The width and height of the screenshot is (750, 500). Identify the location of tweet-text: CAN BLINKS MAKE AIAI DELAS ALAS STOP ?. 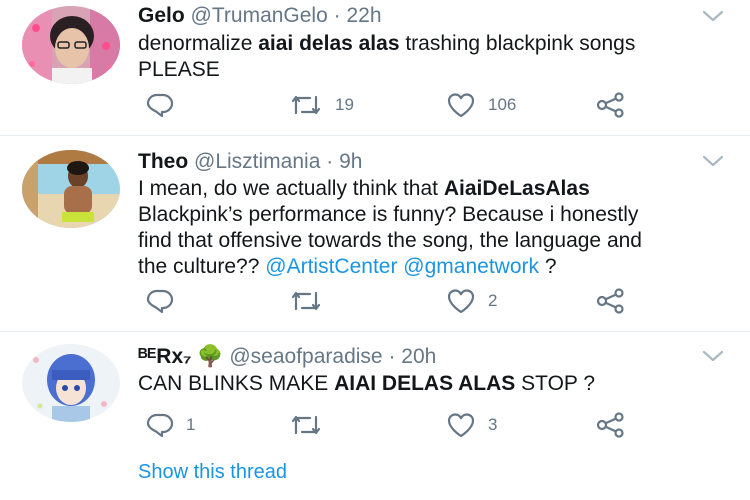
(433, 384).